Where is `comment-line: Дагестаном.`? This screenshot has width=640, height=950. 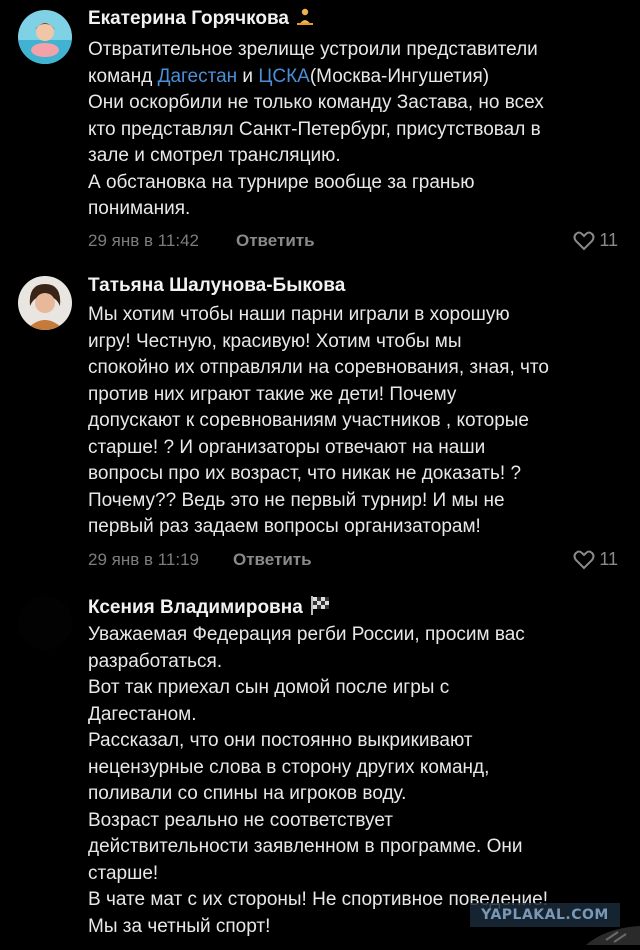
comment-line: Дагестаном. is located at coordinates (142, 714).